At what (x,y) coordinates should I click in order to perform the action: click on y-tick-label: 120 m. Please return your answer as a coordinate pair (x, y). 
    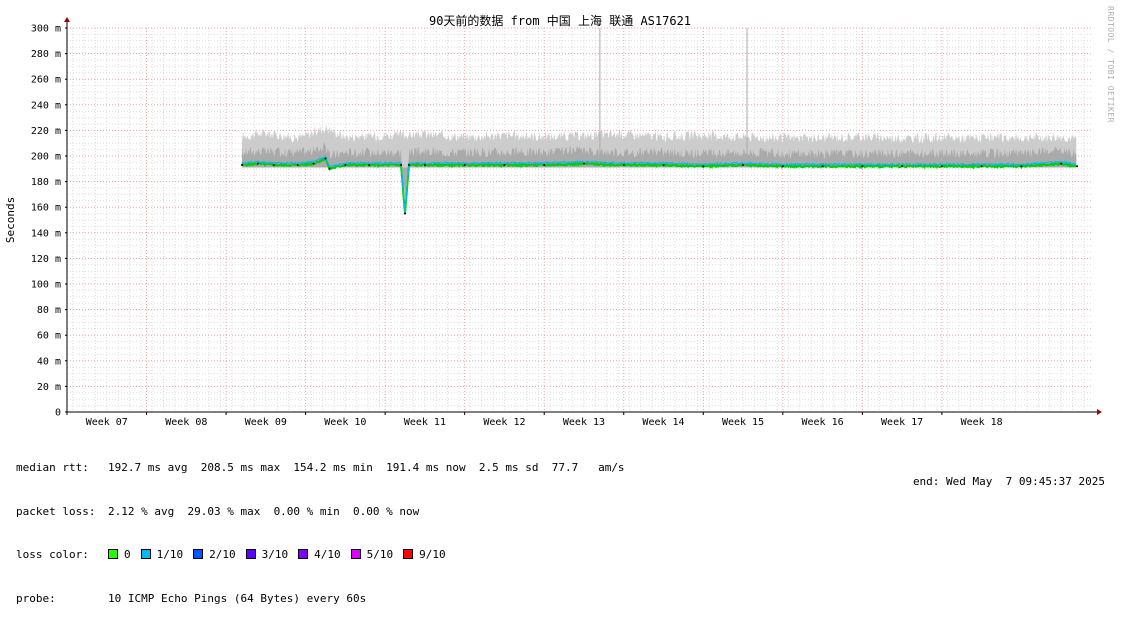
    Looking at the image, I should click on (46, 259).